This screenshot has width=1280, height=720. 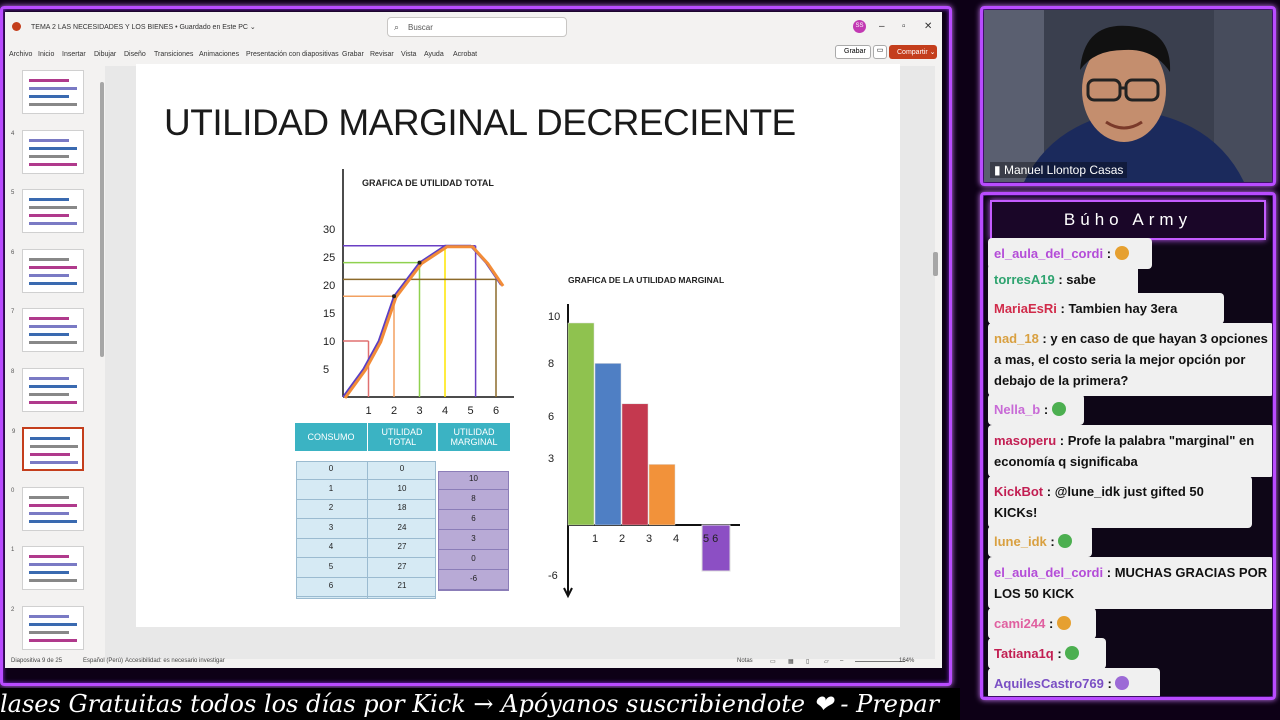 What do you see at coordinates (331, 527) in the screenshot?
I see `table-cell: 3` at bounding box center [331, 527].